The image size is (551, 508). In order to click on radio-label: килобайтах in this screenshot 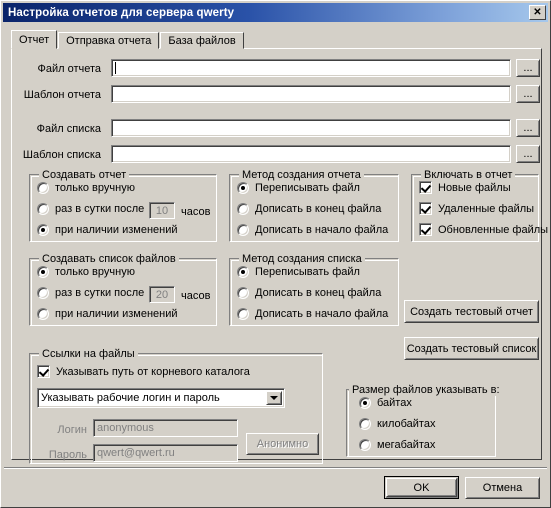, I will do `click(406, 424)`.